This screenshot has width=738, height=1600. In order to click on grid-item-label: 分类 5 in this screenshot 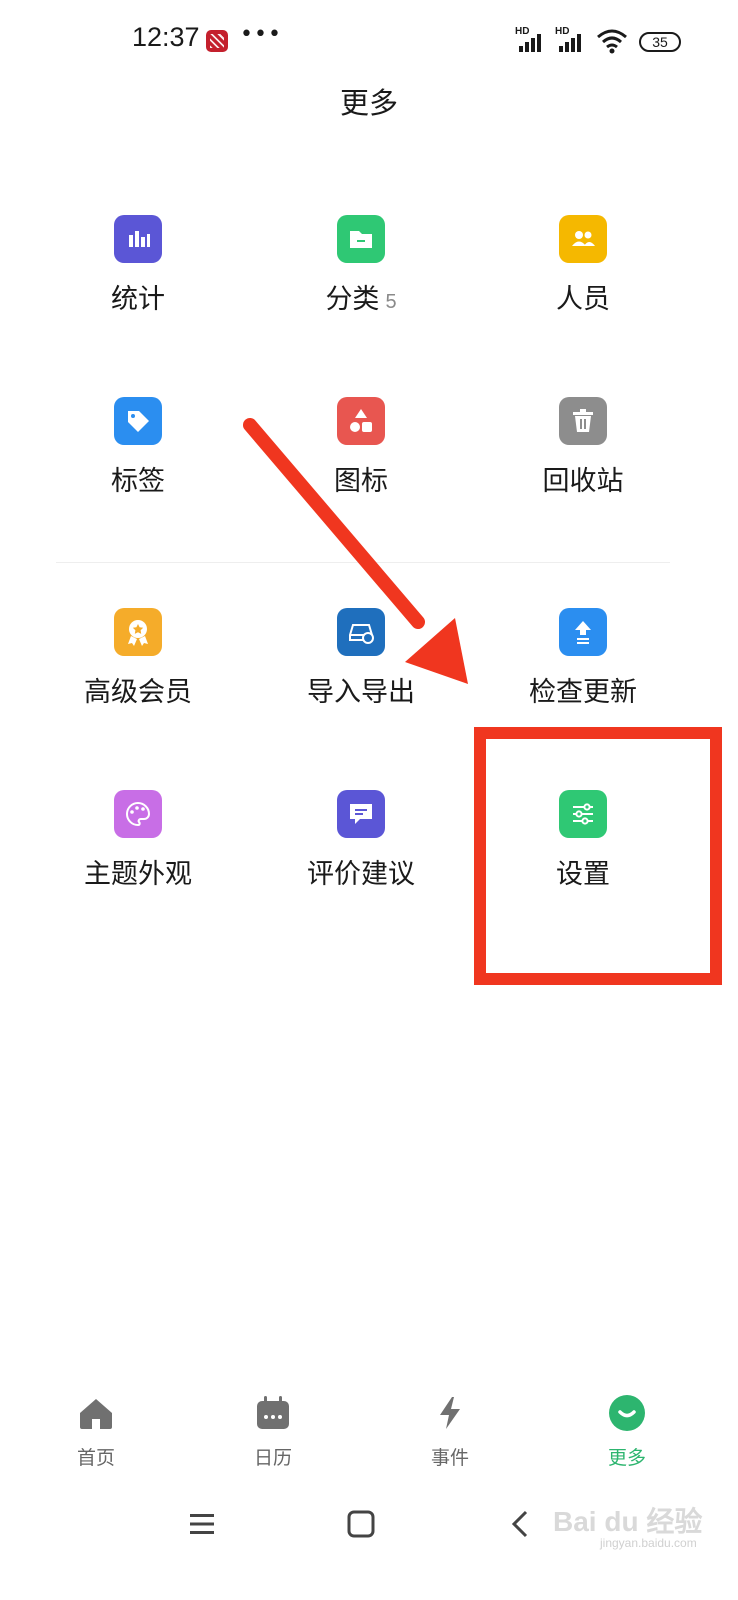, I will do `click(361, 299)`.